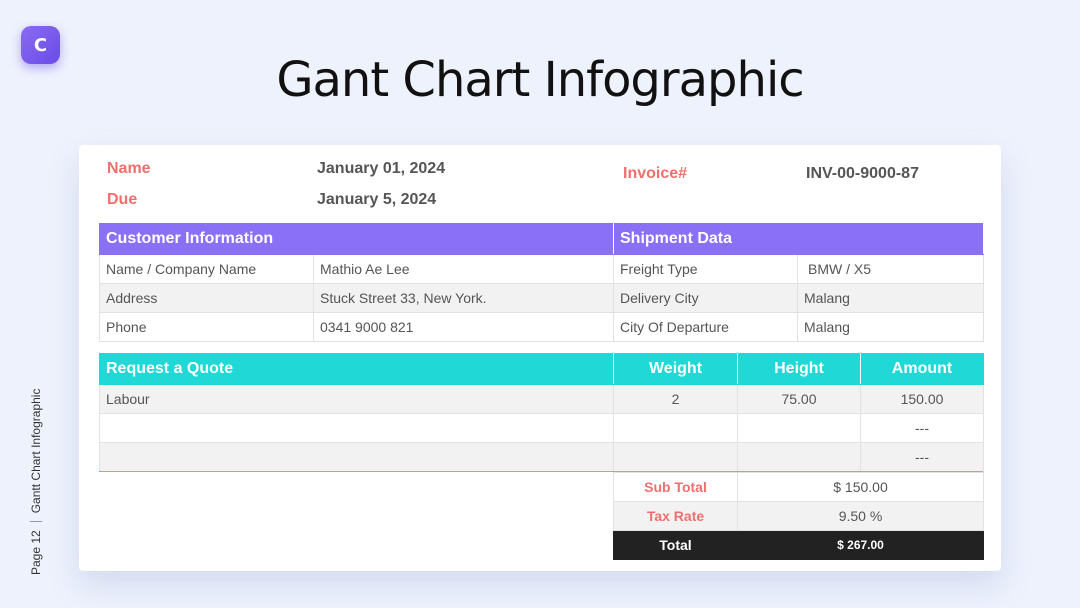  Describe the element at coordinates (463, 327) in the screenshot. I see `customer-field-value: 0341 9000 821` at that location.